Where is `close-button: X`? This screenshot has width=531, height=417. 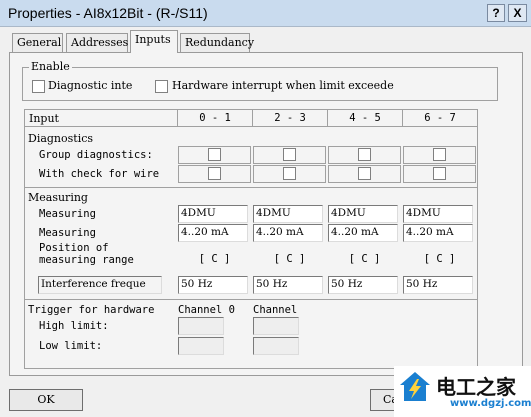
close-button: X is located at coordinates (517, 13).